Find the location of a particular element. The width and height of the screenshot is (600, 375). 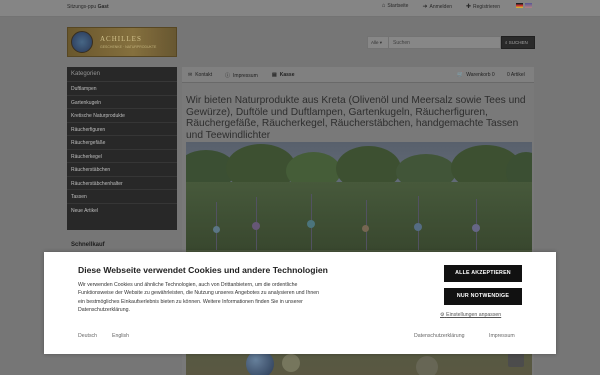

shop-logo: ACHILLES GESCHENKE · NATURPRODUKTE is located at coordinates (122, 42).